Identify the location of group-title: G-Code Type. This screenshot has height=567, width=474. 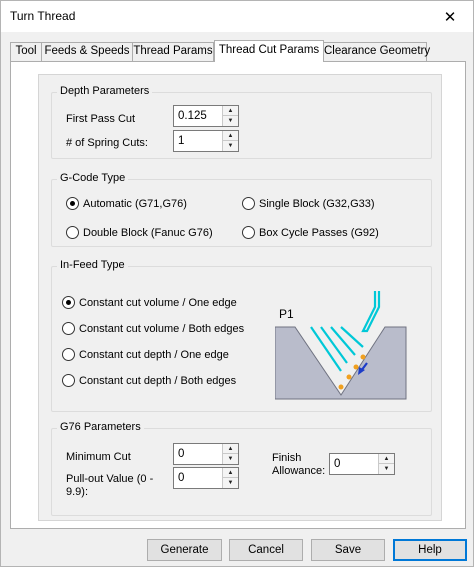
(93, 178).